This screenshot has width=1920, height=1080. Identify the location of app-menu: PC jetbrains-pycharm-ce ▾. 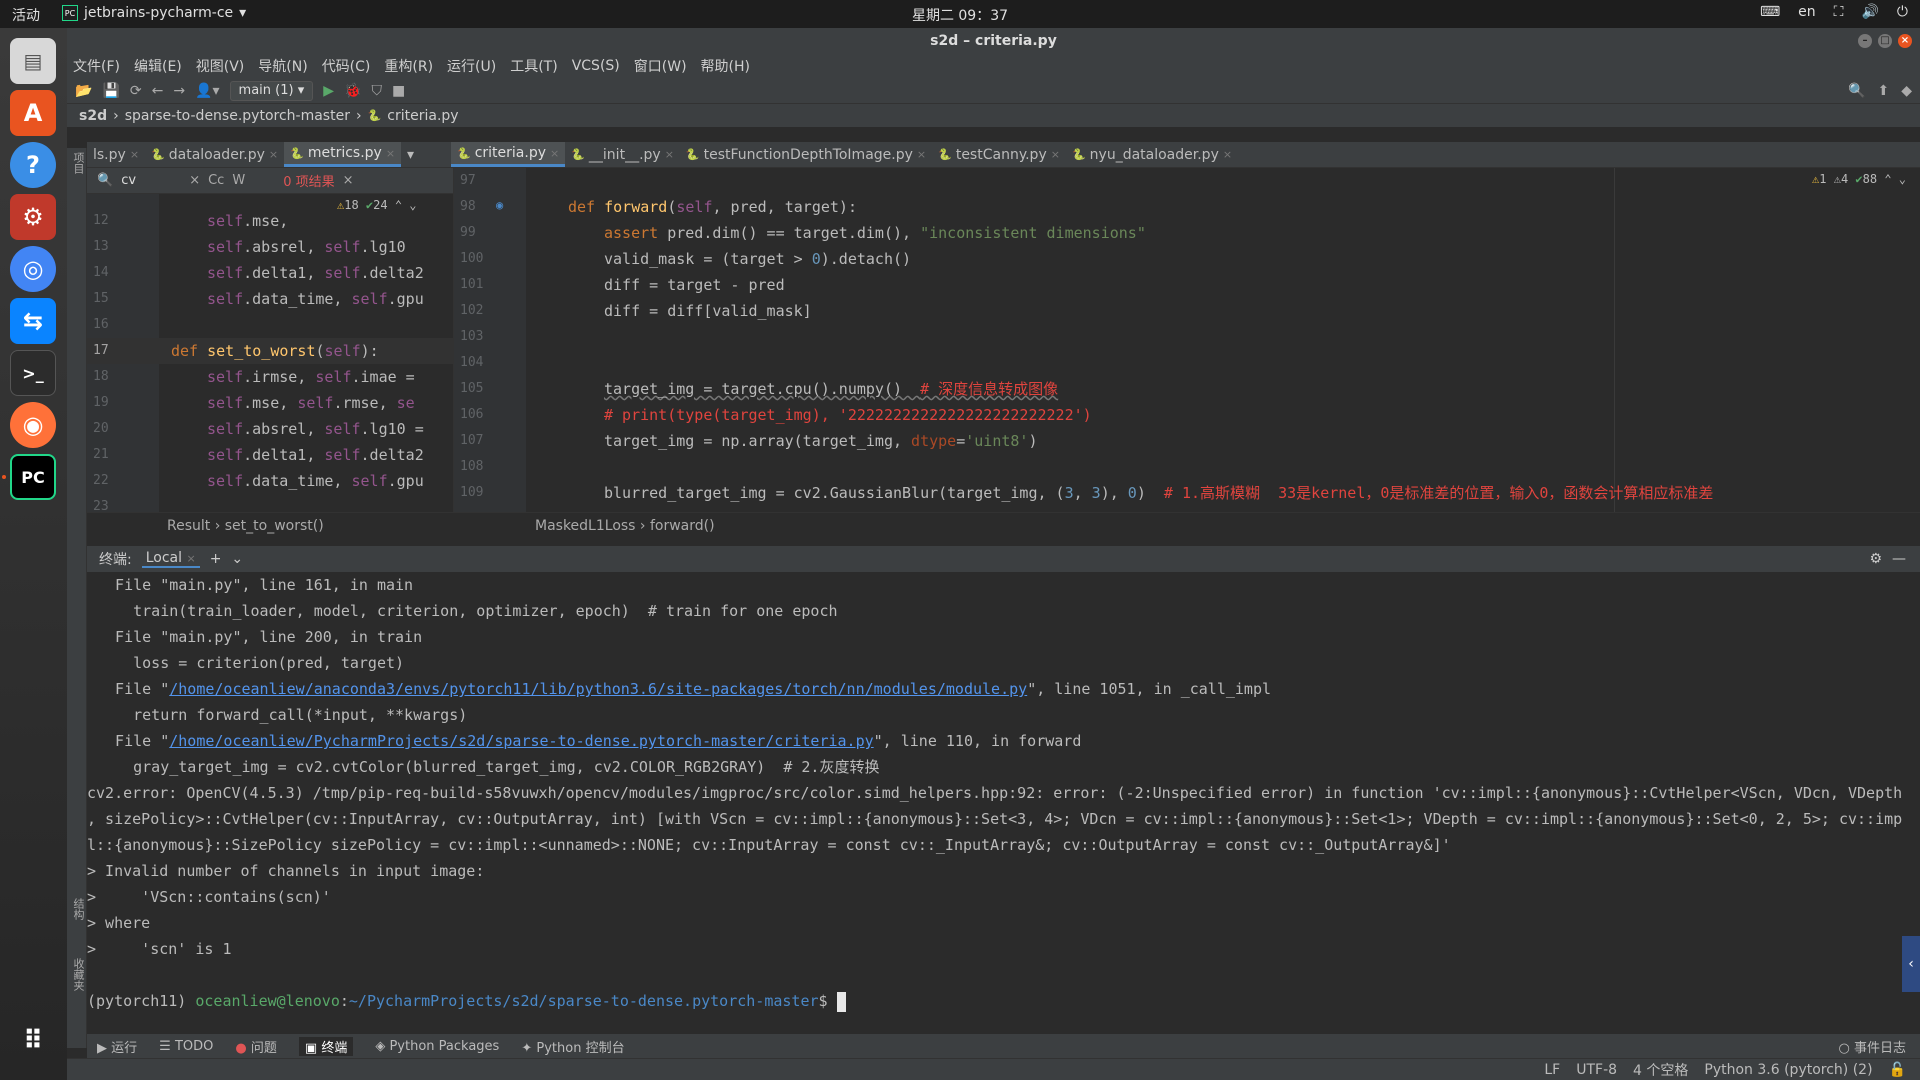
(154, 13).